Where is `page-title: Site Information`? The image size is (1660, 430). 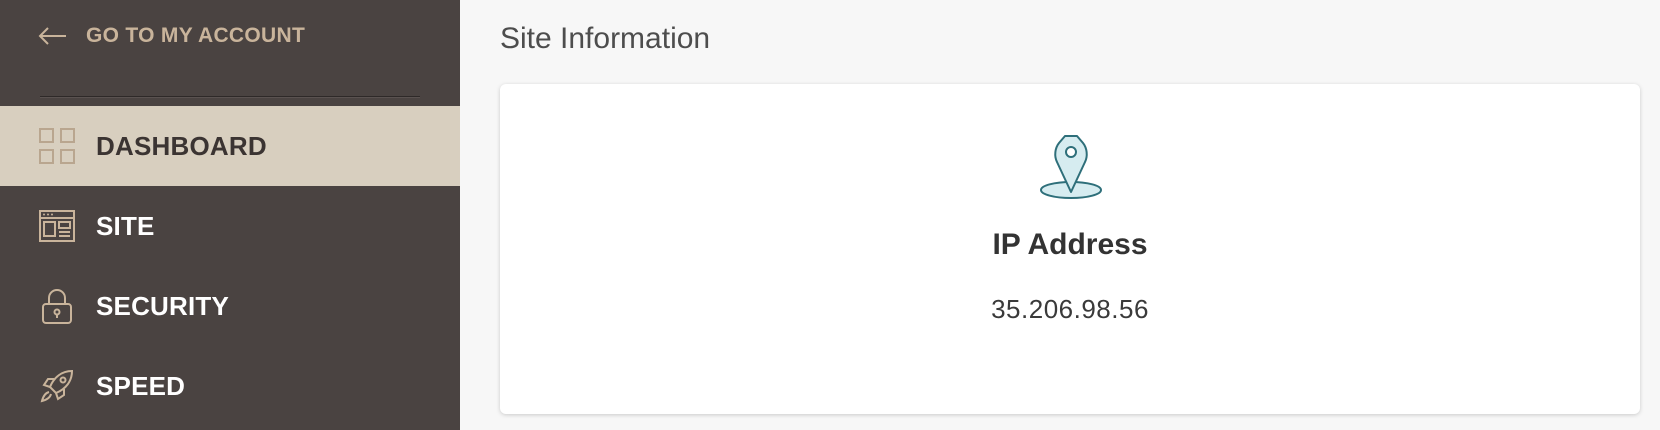 page-title: Site Information is located at coordinates (605, 38).